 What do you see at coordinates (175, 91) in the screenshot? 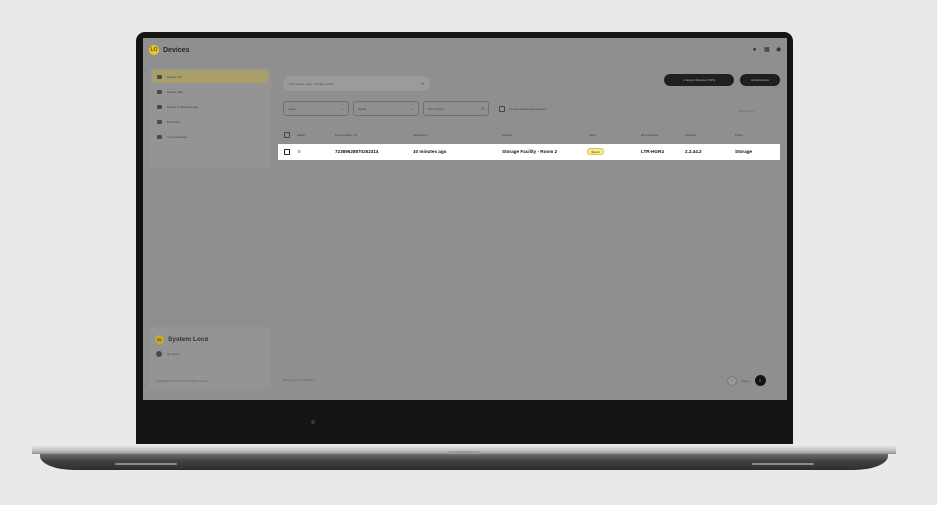
I see `sidebar-item-label: Device Map` at bounding box center [175, 91].